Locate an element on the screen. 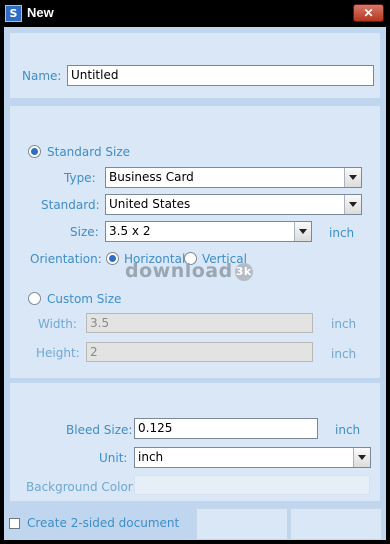 The width and height of the screenshot is (390, 544). horizontal-radio is located at coordinates (112, 258).